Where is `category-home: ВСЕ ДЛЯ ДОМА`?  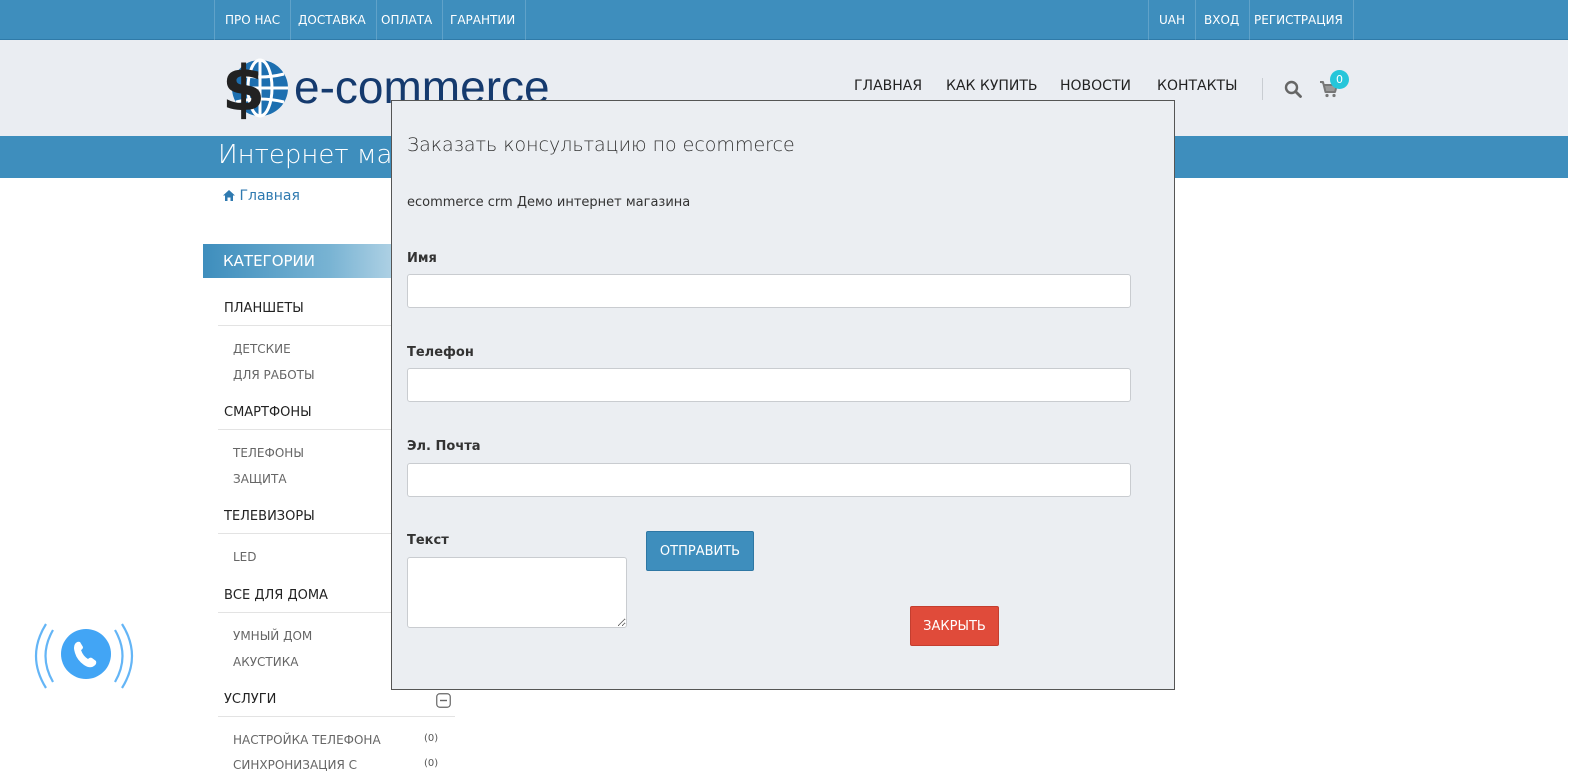
category-home: ВСЕ ДЛЯ ДОМА is located at coordinates (276, 595).